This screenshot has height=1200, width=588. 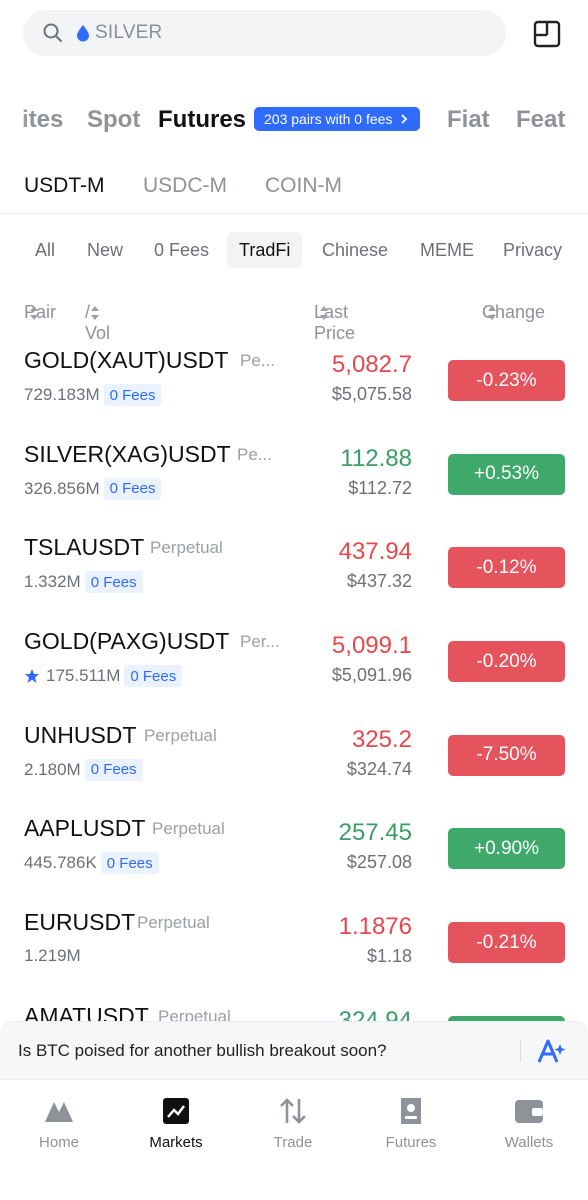 What do you see at coordinates (80, 922) in the screenshot?
I see `pair-symbol: EURUSDT` at bounding box center [80, 922].